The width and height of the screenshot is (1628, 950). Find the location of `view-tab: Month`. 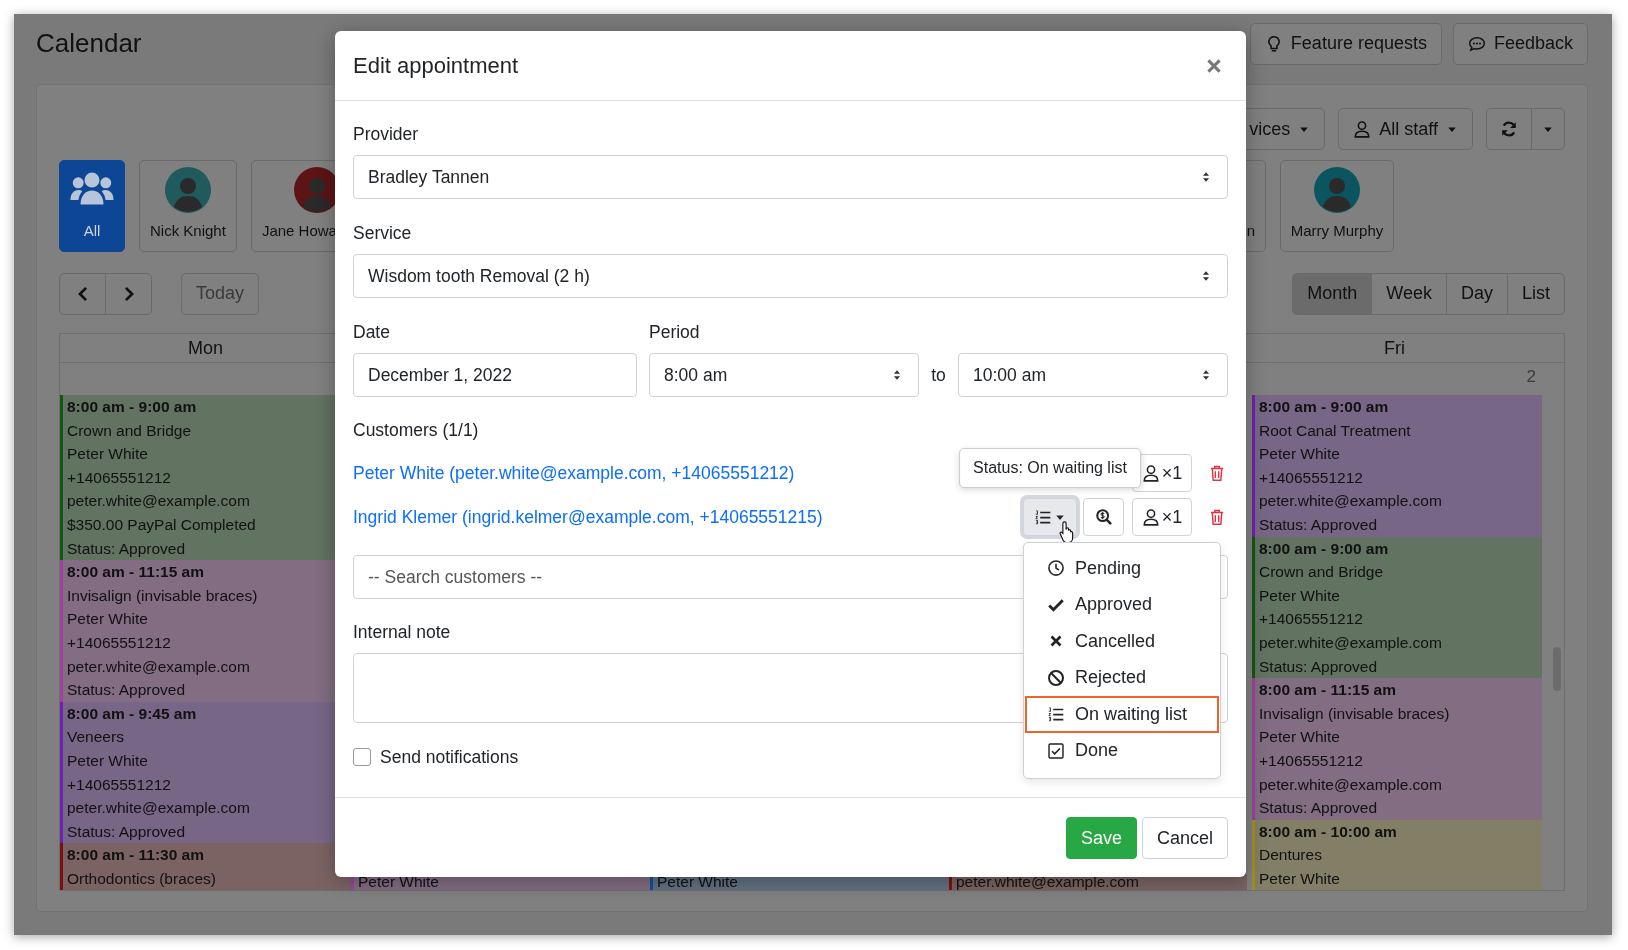

view-tab: Month is located at coordinates (1332, 293).